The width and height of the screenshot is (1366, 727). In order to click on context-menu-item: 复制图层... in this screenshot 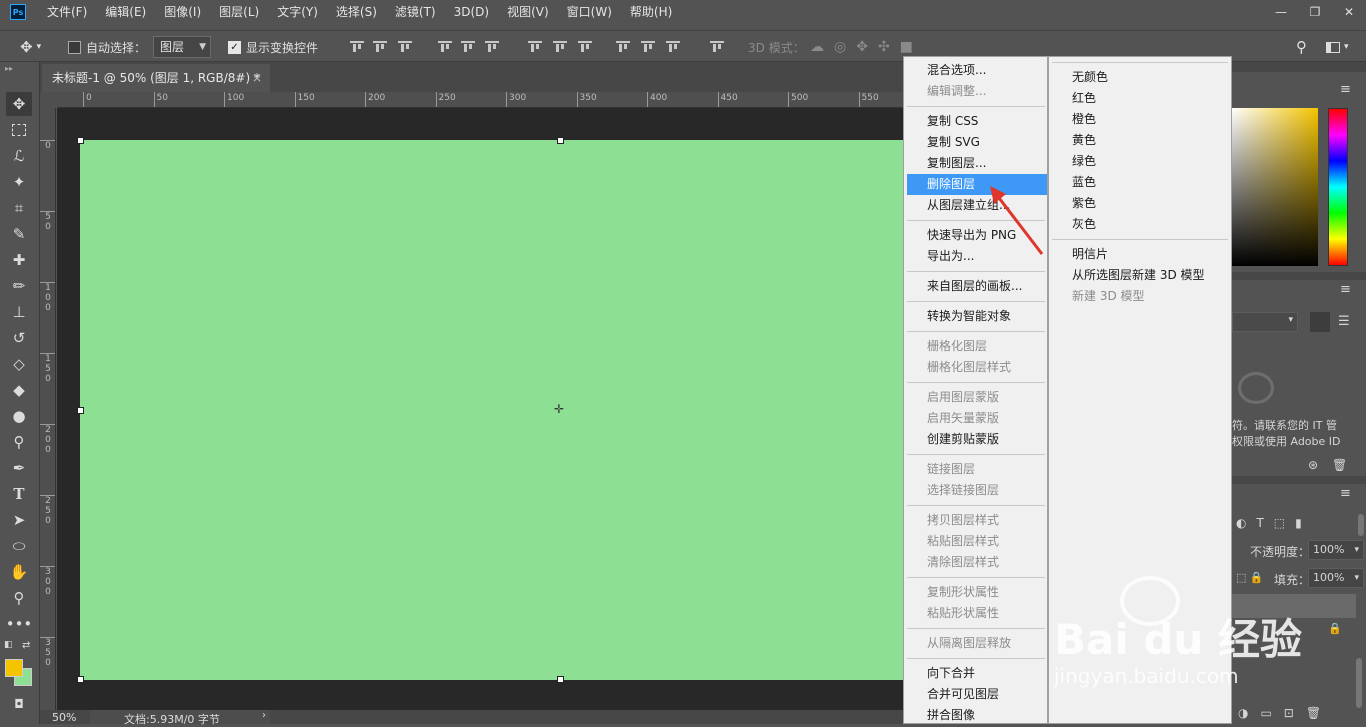, I will do `click(977, 163)`.